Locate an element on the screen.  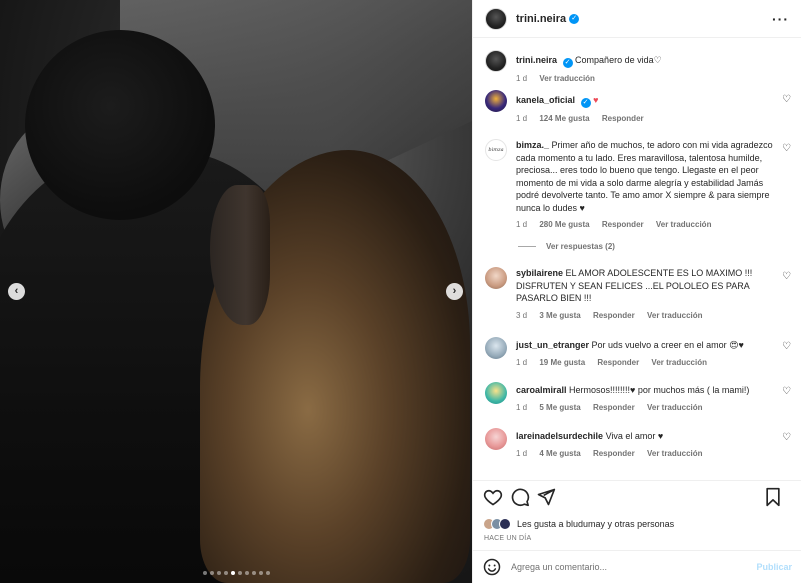
likes-text: Les gusta a bludumay y otras personas is located at coordinates (596, 524).